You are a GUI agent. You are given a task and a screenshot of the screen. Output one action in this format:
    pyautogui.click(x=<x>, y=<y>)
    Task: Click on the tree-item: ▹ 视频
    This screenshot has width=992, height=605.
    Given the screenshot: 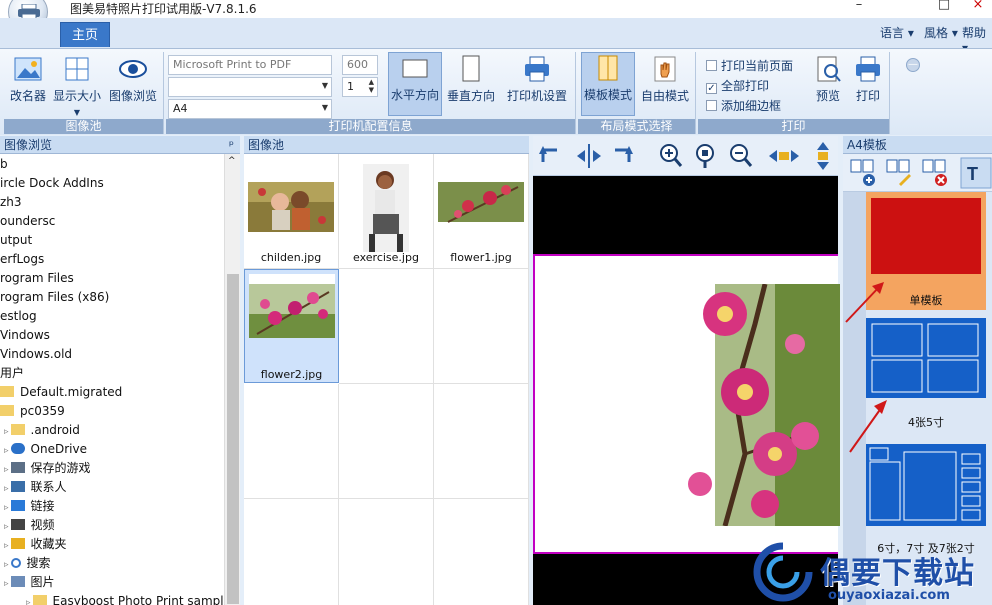 What is the action you would take?
    pyautogui.click(x=29, y=525)
    